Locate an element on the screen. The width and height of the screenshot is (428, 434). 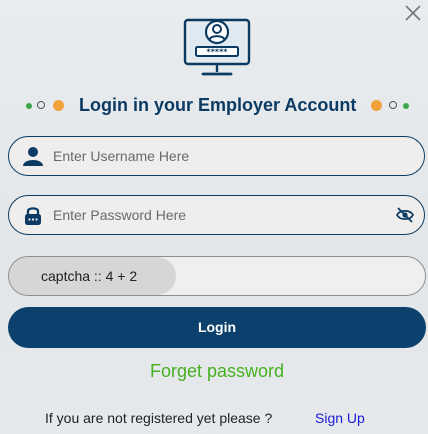
password-field is located at coordinates (216, 215).